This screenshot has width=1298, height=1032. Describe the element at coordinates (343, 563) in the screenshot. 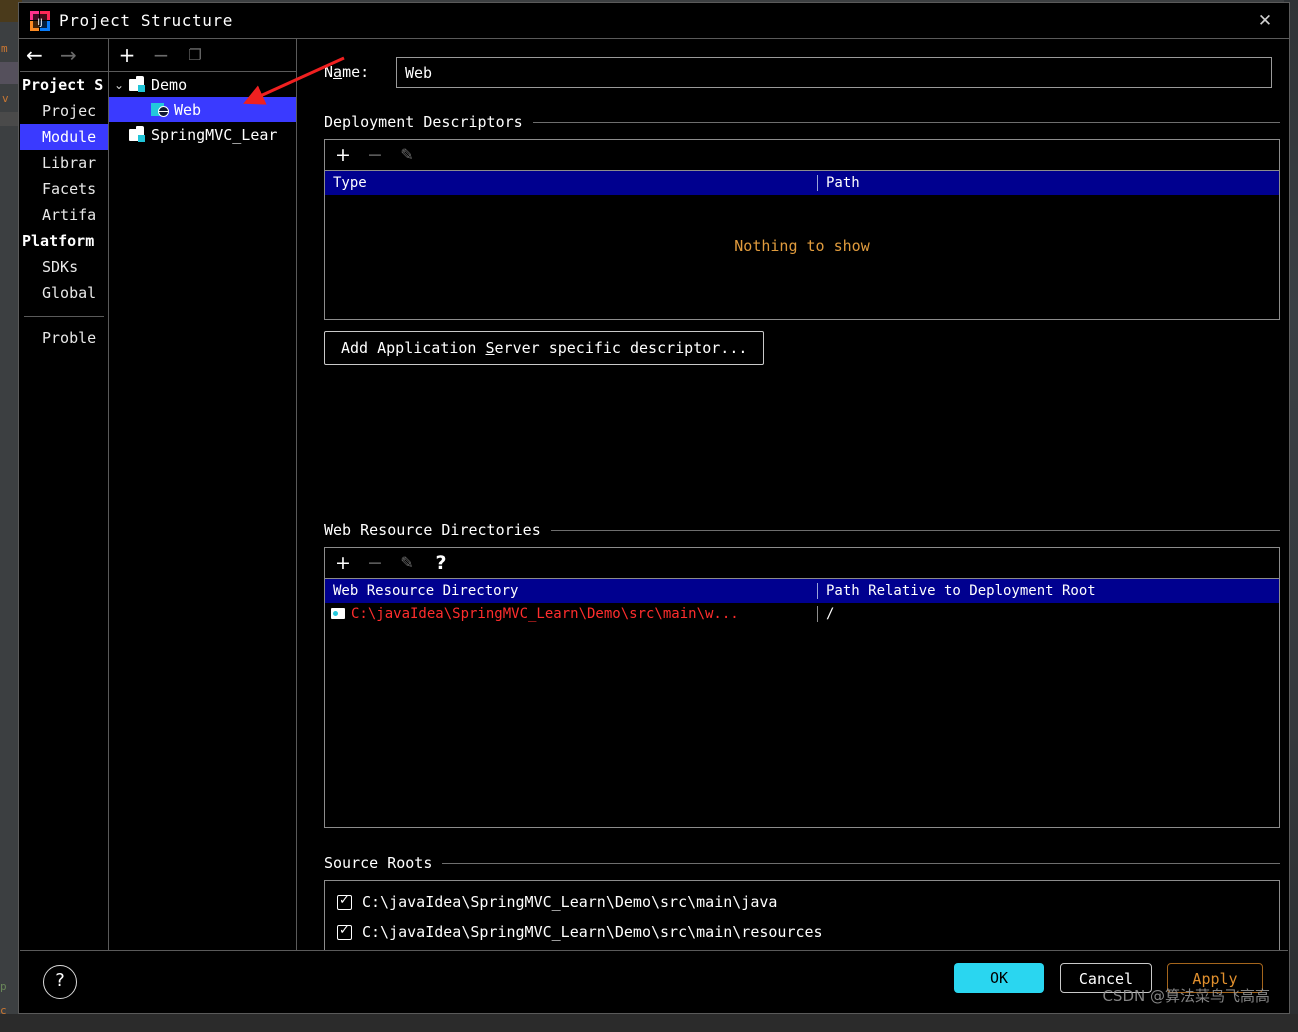

I see `add-web-resource-icon: +` at that location.